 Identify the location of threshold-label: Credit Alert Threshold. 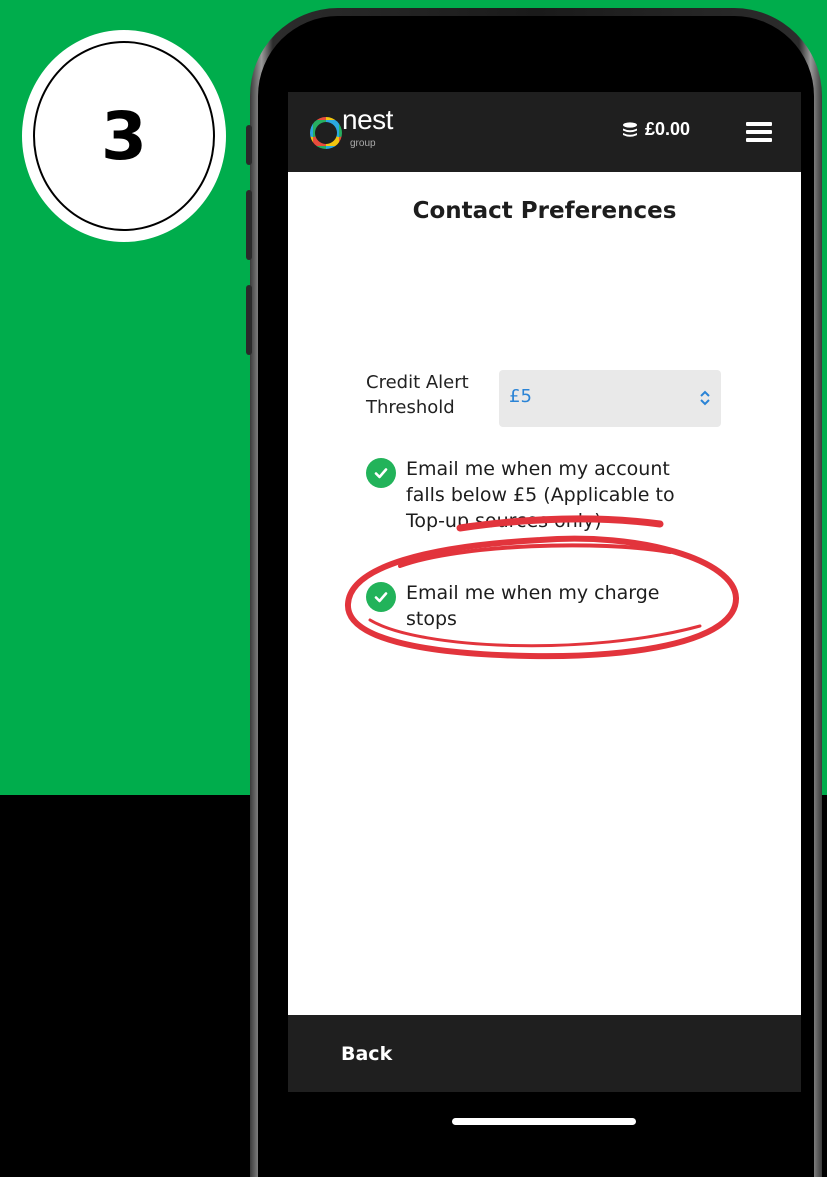
(417, 395).